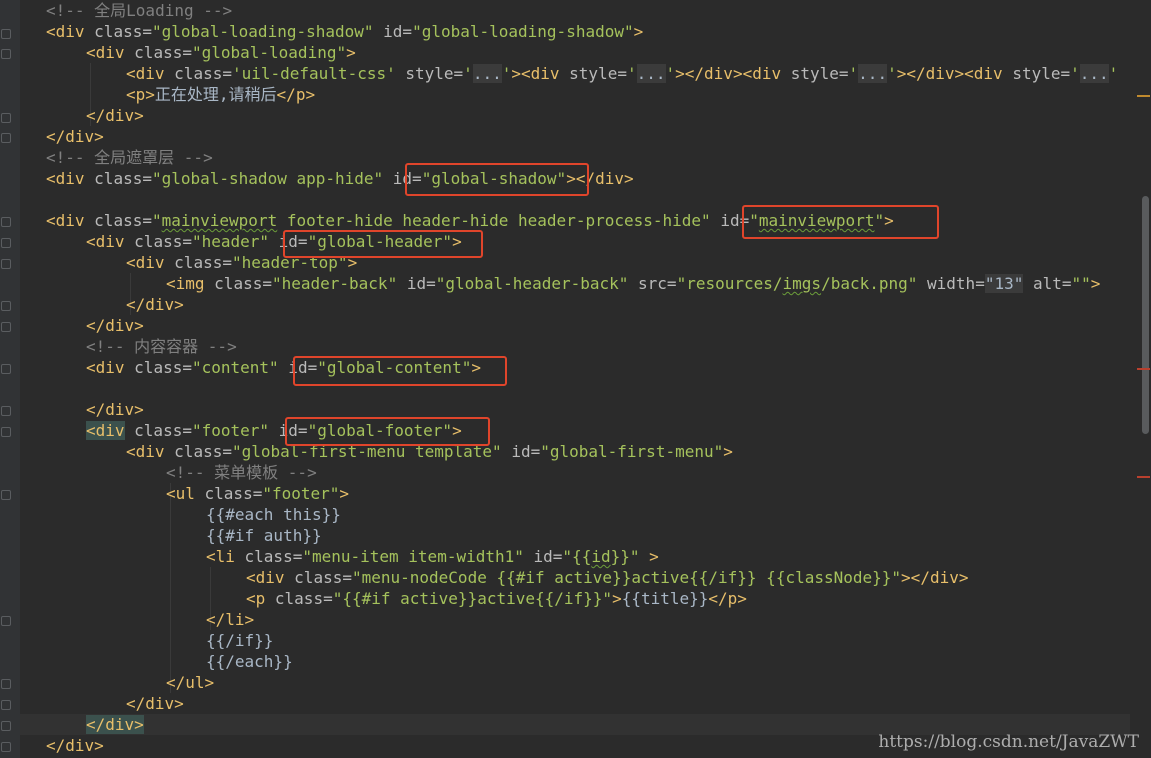 This screenshot has width=1151, height=758. I want to click on attribute-value: }}", so click(625, 556).